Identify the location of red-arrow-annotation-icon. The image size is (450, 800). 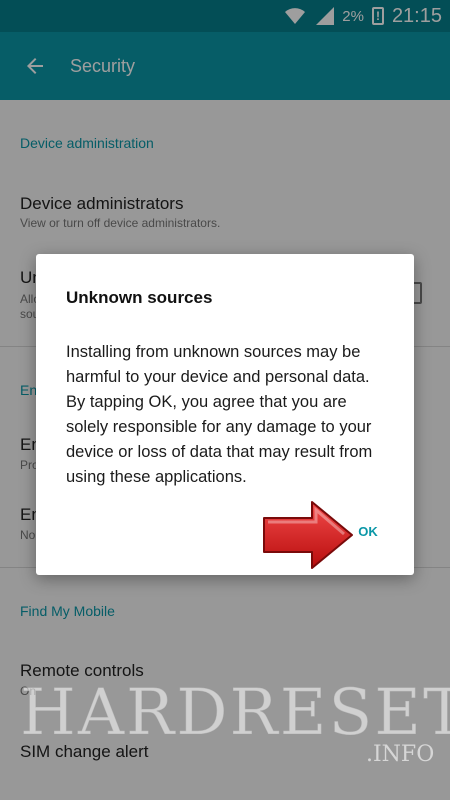
(308, 535).